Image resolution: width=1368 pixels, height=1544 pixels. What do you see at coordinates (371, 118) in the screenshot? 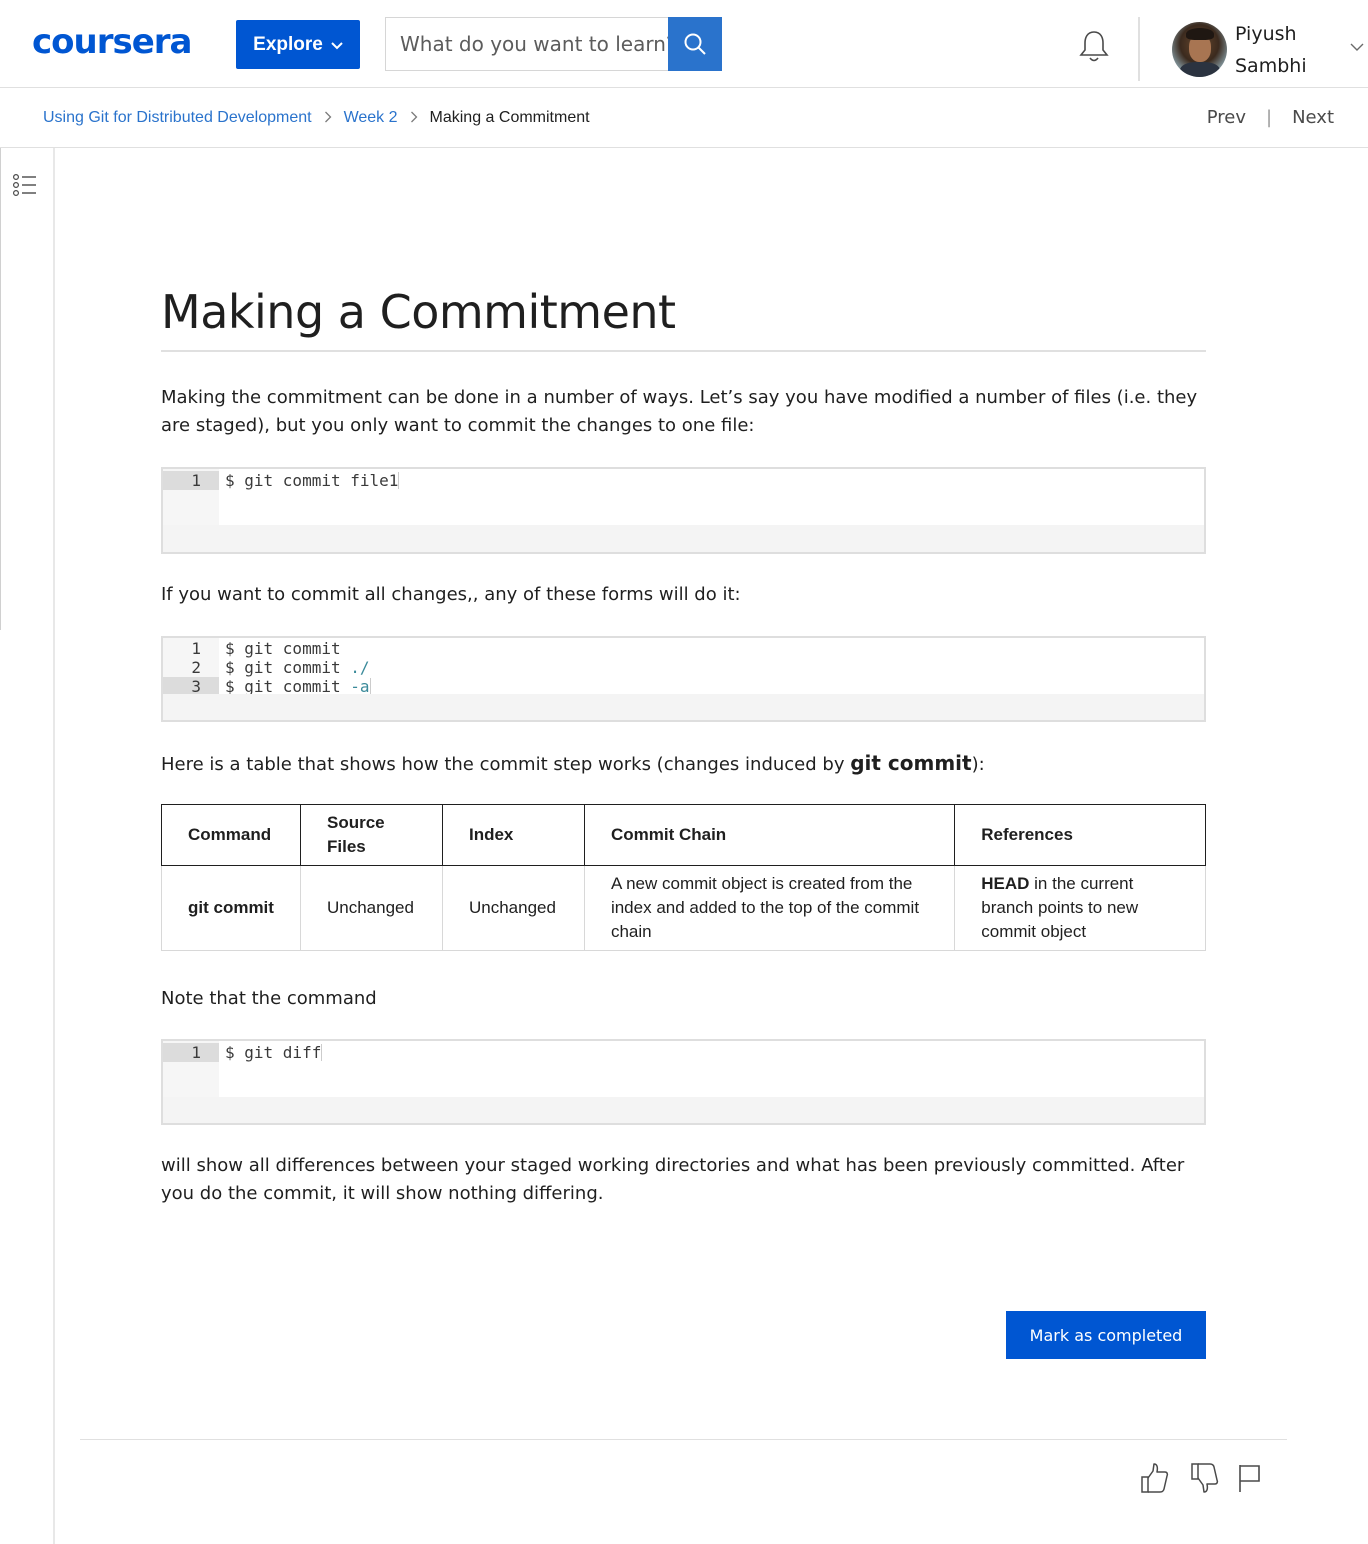
I see `breadcrumb-week-link: Week 2` at bounding box center [371, 118].